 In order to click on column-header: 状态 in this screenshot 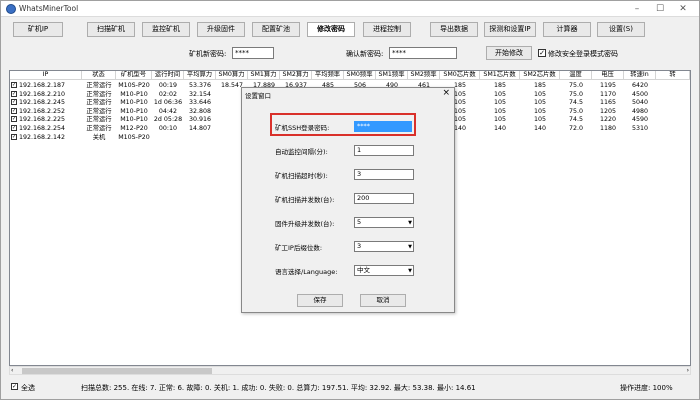, I will do `click(99, 75)`.